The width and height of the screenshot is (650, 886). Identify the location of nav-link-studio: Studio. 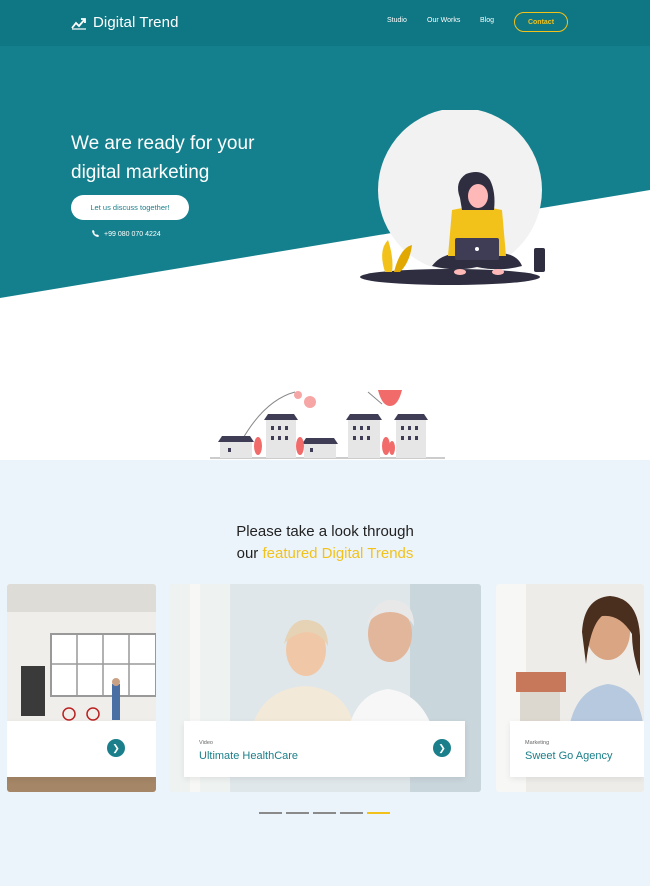
(397, 20).